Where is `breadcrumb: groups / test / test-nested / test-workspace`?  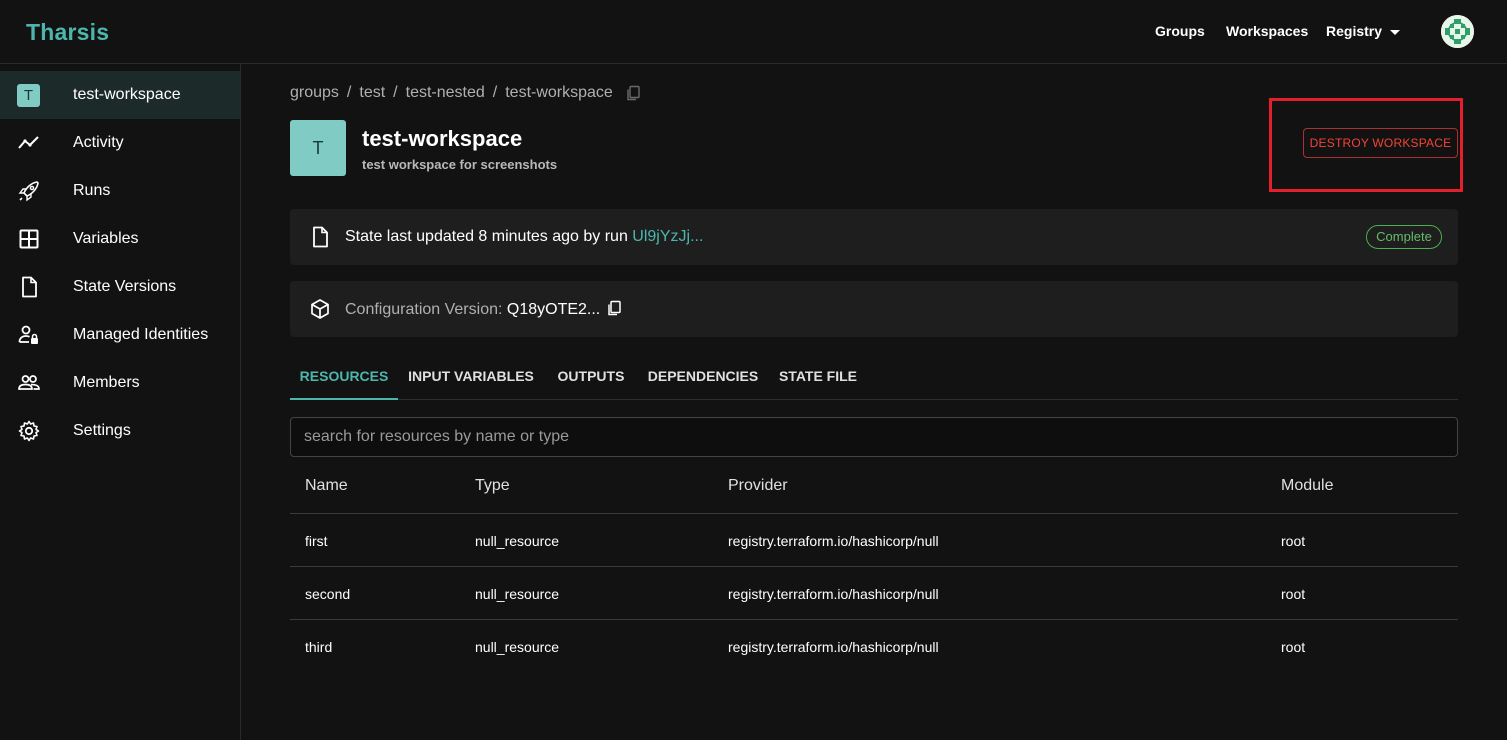 breadcrumb: groups / test / test-nested / test-workspace is located at coordinates (465, 93).